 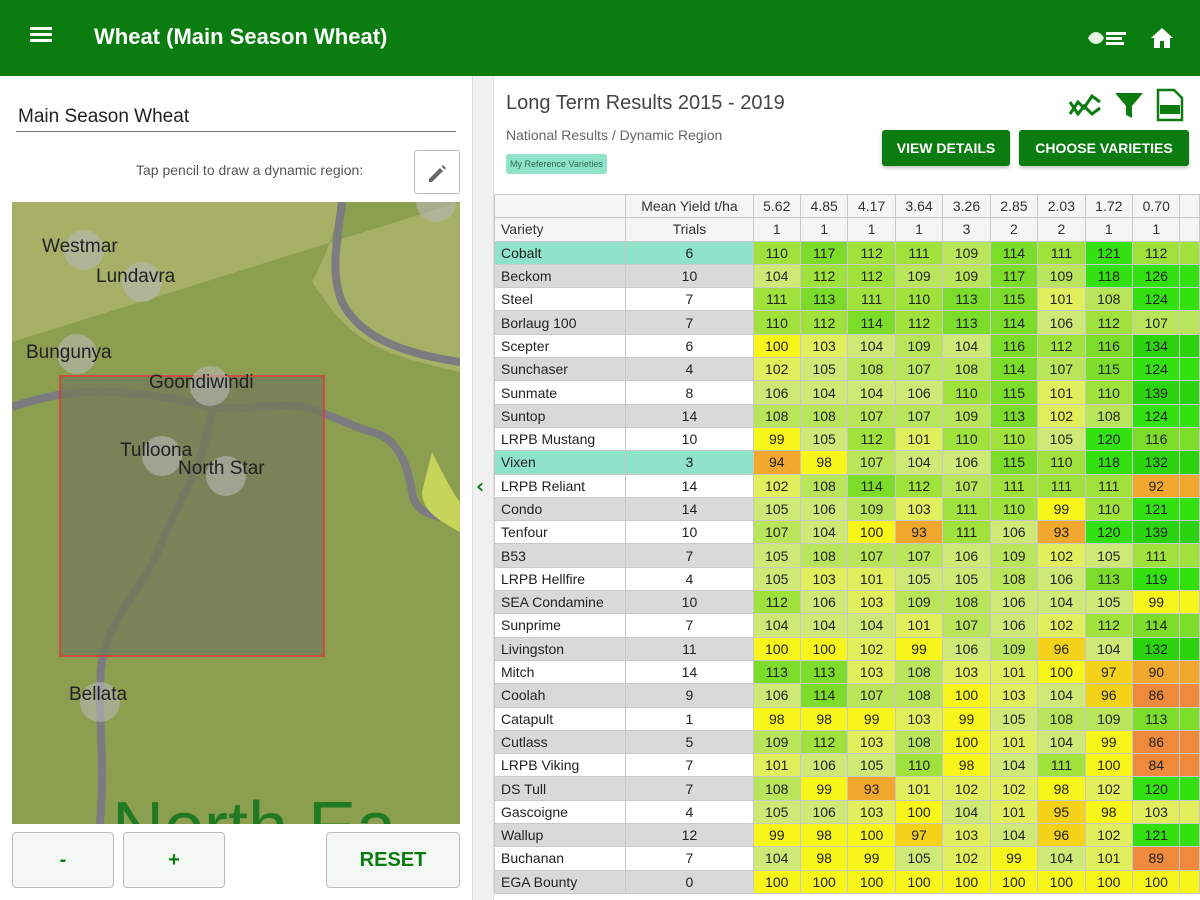 What do you see at coordinates (776, 369) in the screenshot?
I see `yield-cell: 102` at bounding box center [776, 369].